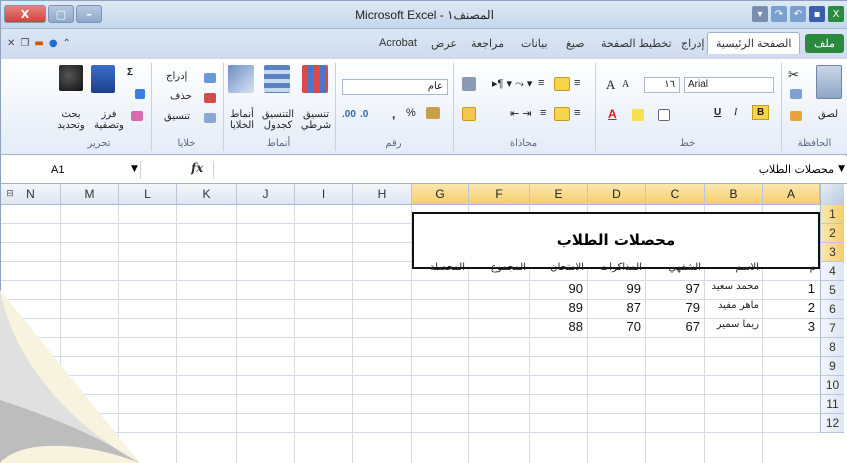 The height and width of the screenshot is (463, 847). I want to click on underline-button: U, so click(717, 112).